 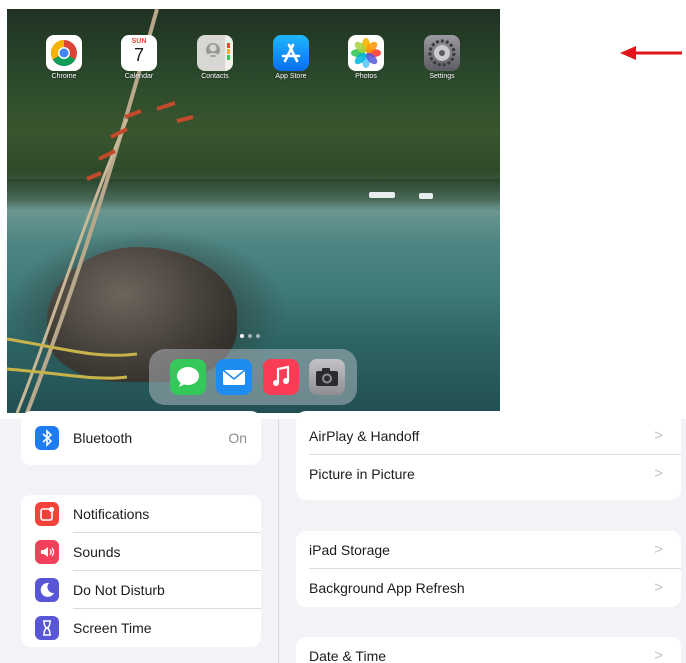 What do you see at coordinates (387, 588) in the screenshot?
I see `settings-row-label: Background App Refresh` at bounding box center [387, 588].